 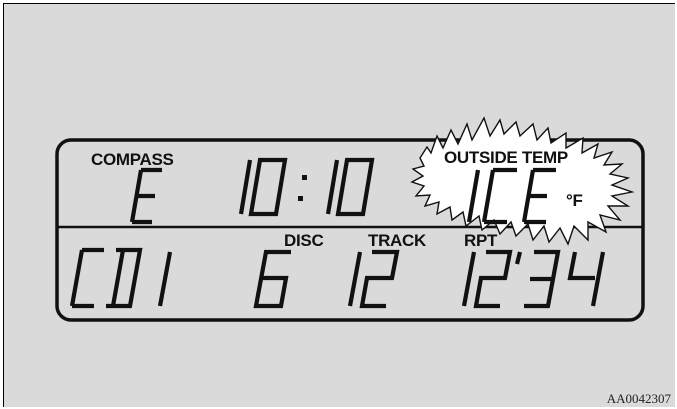 I want to click on disc-label: DISC, so click(x=303, y=240).